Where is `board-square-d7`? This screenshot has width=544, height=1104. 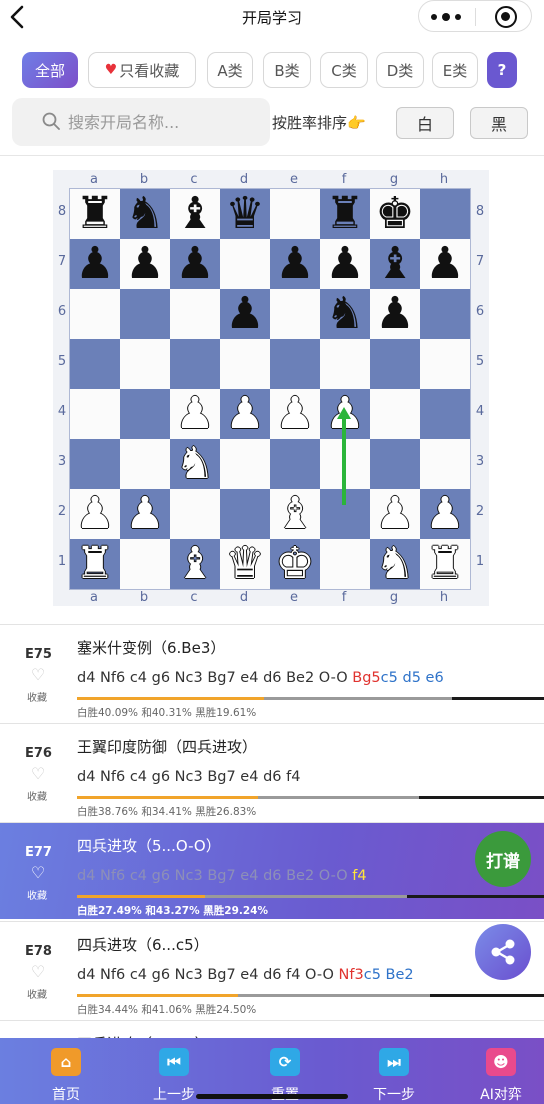 board-square-d7 is located at coordinates (245, 264).